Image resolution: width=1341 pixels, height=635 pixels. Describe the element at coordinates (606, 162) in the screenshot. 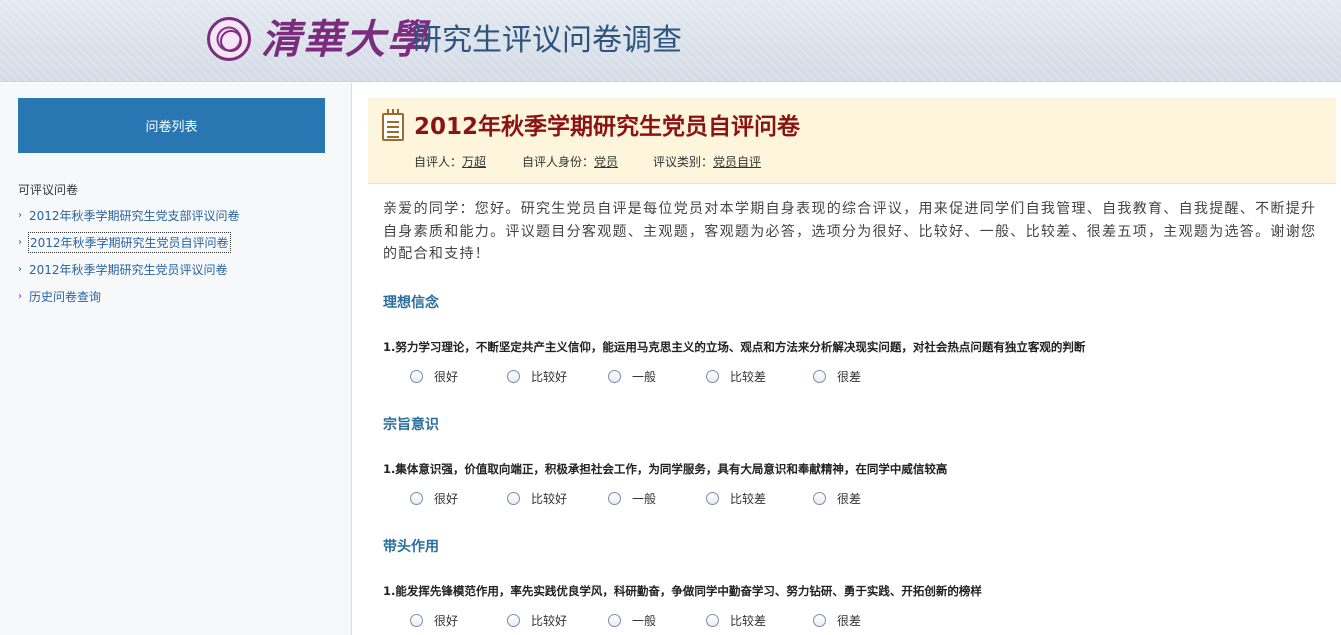

I see `identity-value: 党员` at that location.